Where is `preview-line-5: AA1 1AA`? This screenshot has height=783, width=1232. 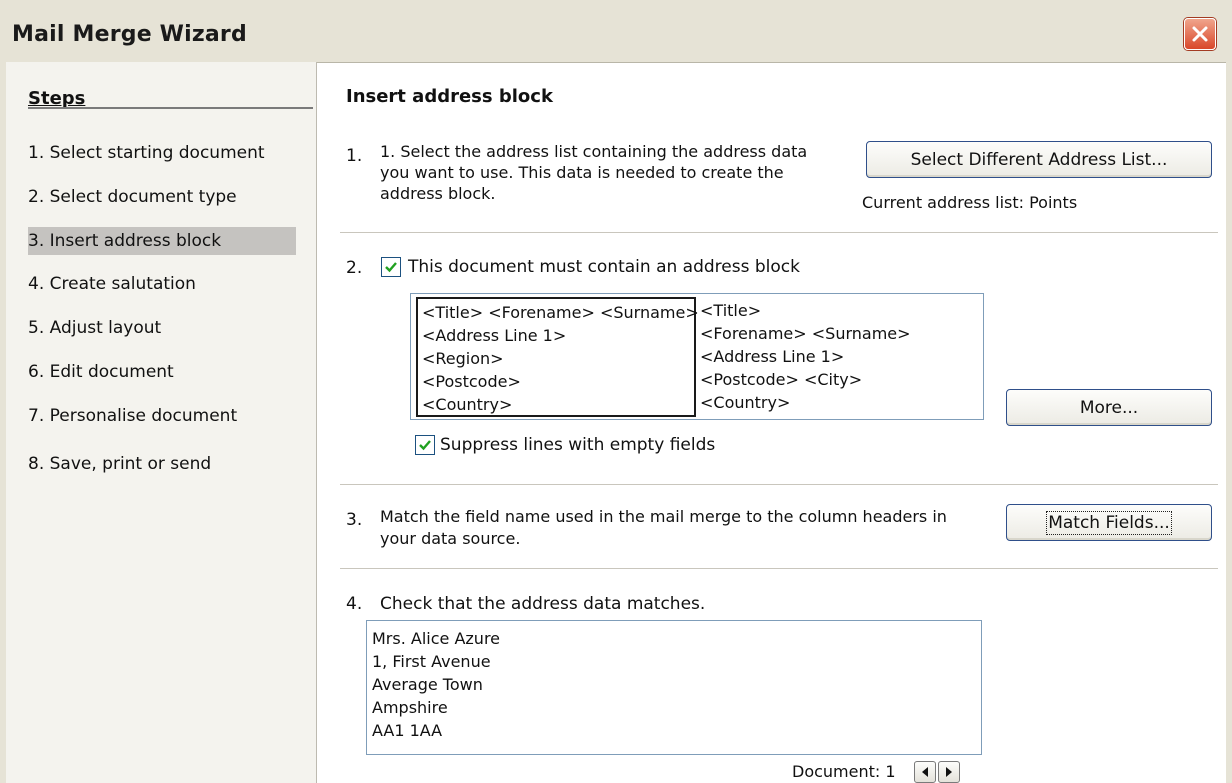
preview-line-5: AA1 1AA is located at coordinates (407, 730).